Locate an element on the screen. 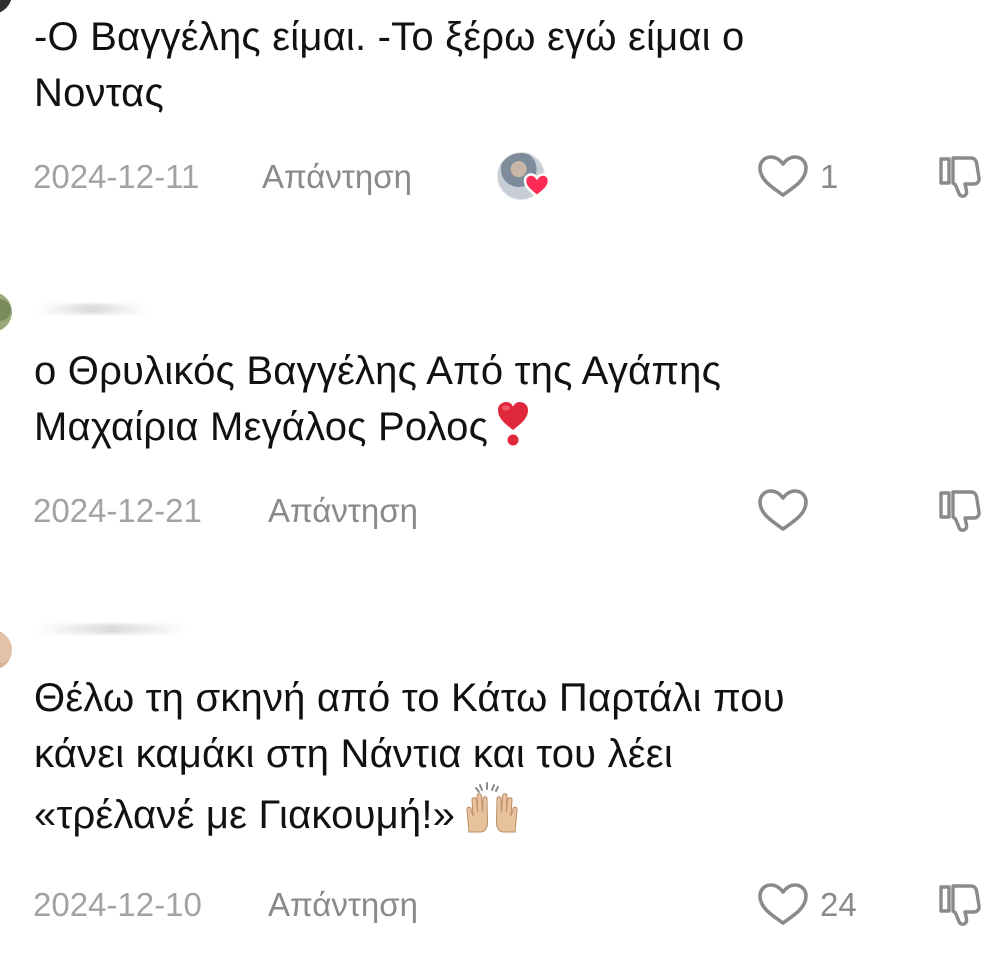  comment-text-line: Μαχαίρια Μεγάλος Ρολος is located at coordinates (499, 427).